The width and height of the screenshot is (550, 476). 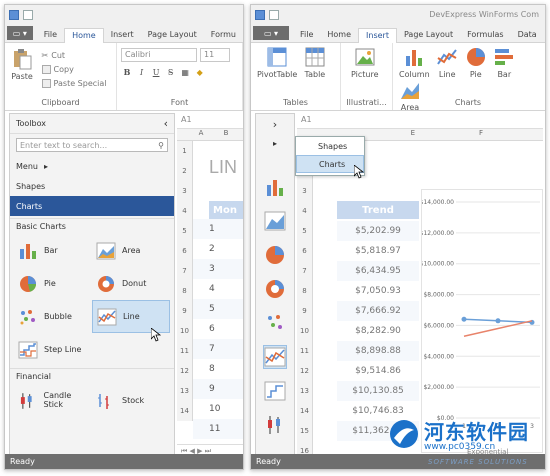 I want to click on month-cell: 9, so click(x=218, y=389).